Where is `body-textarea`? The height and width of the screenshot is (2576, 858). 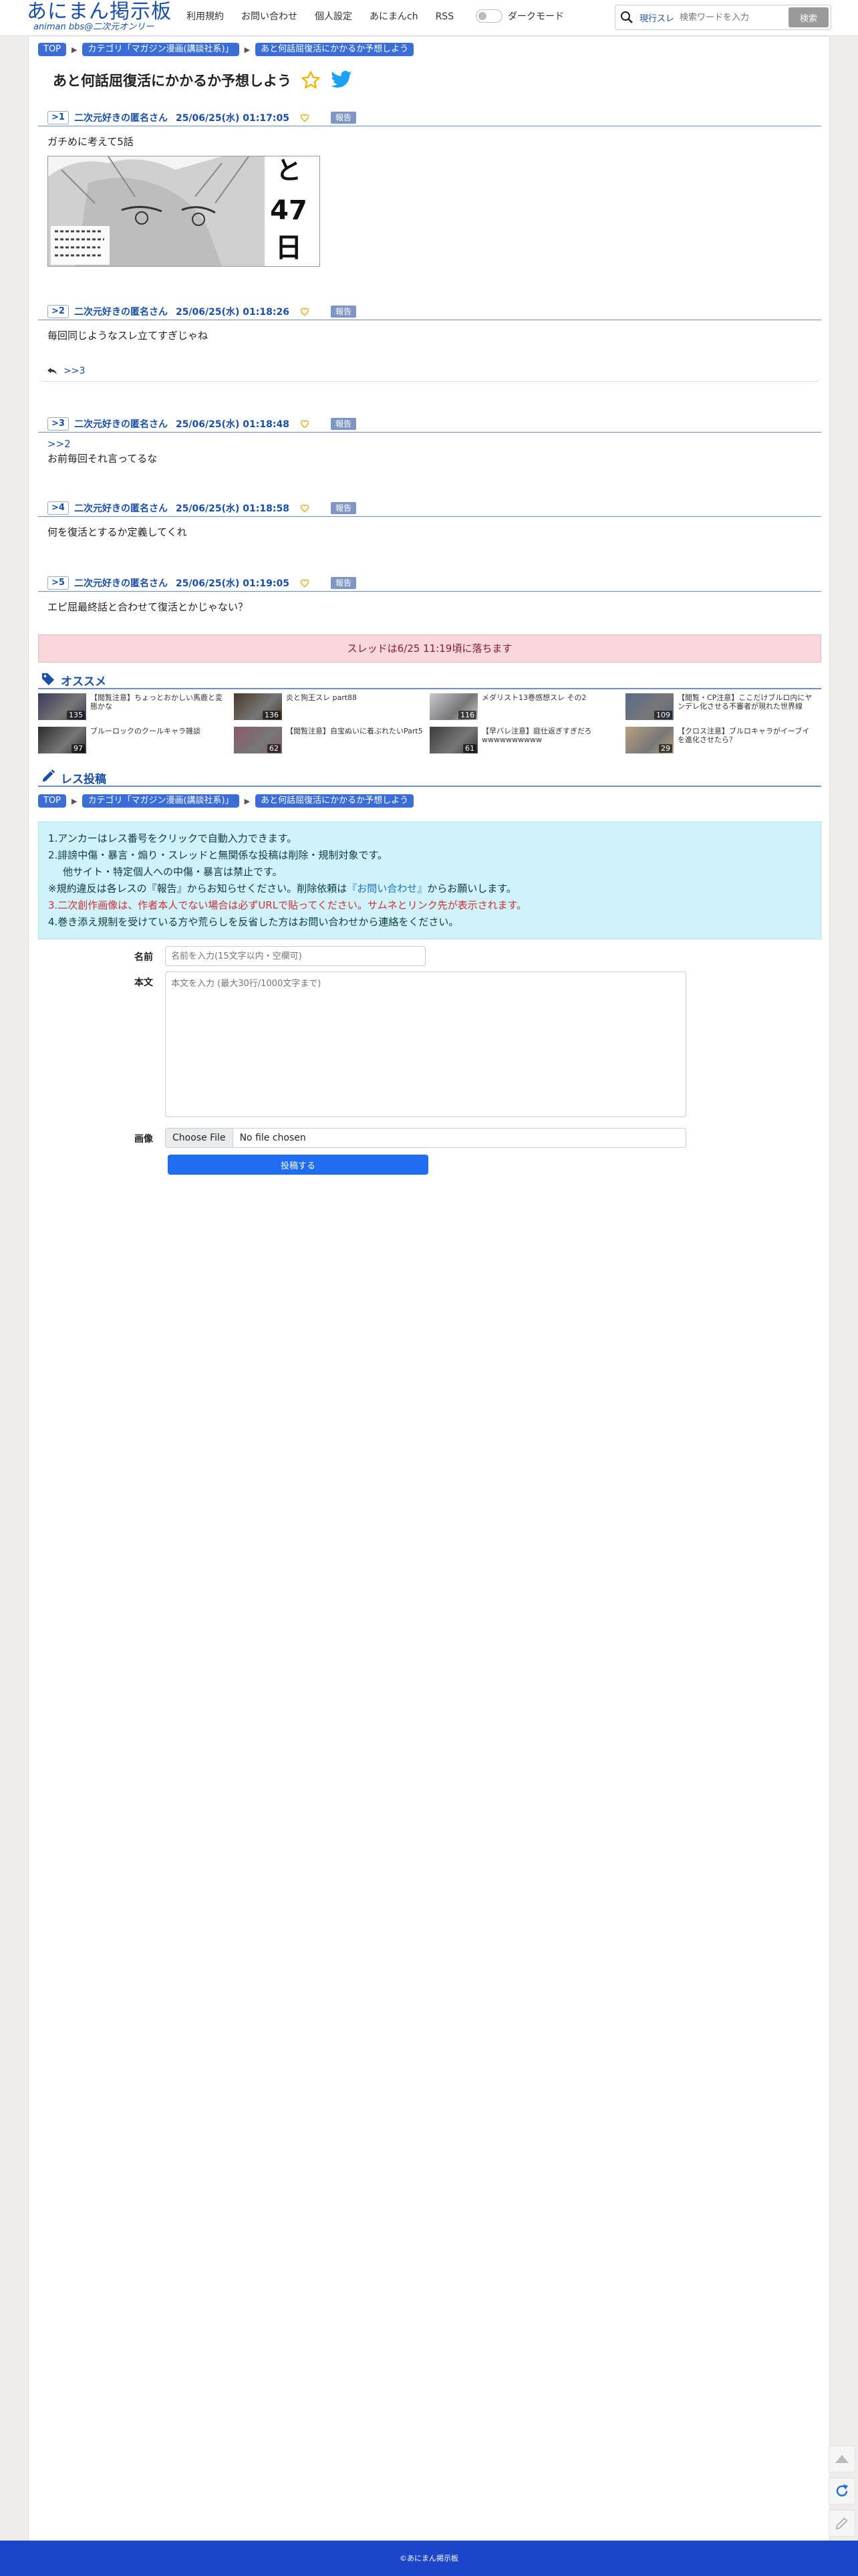 body-textarea is located at coordinates (425, 1044).